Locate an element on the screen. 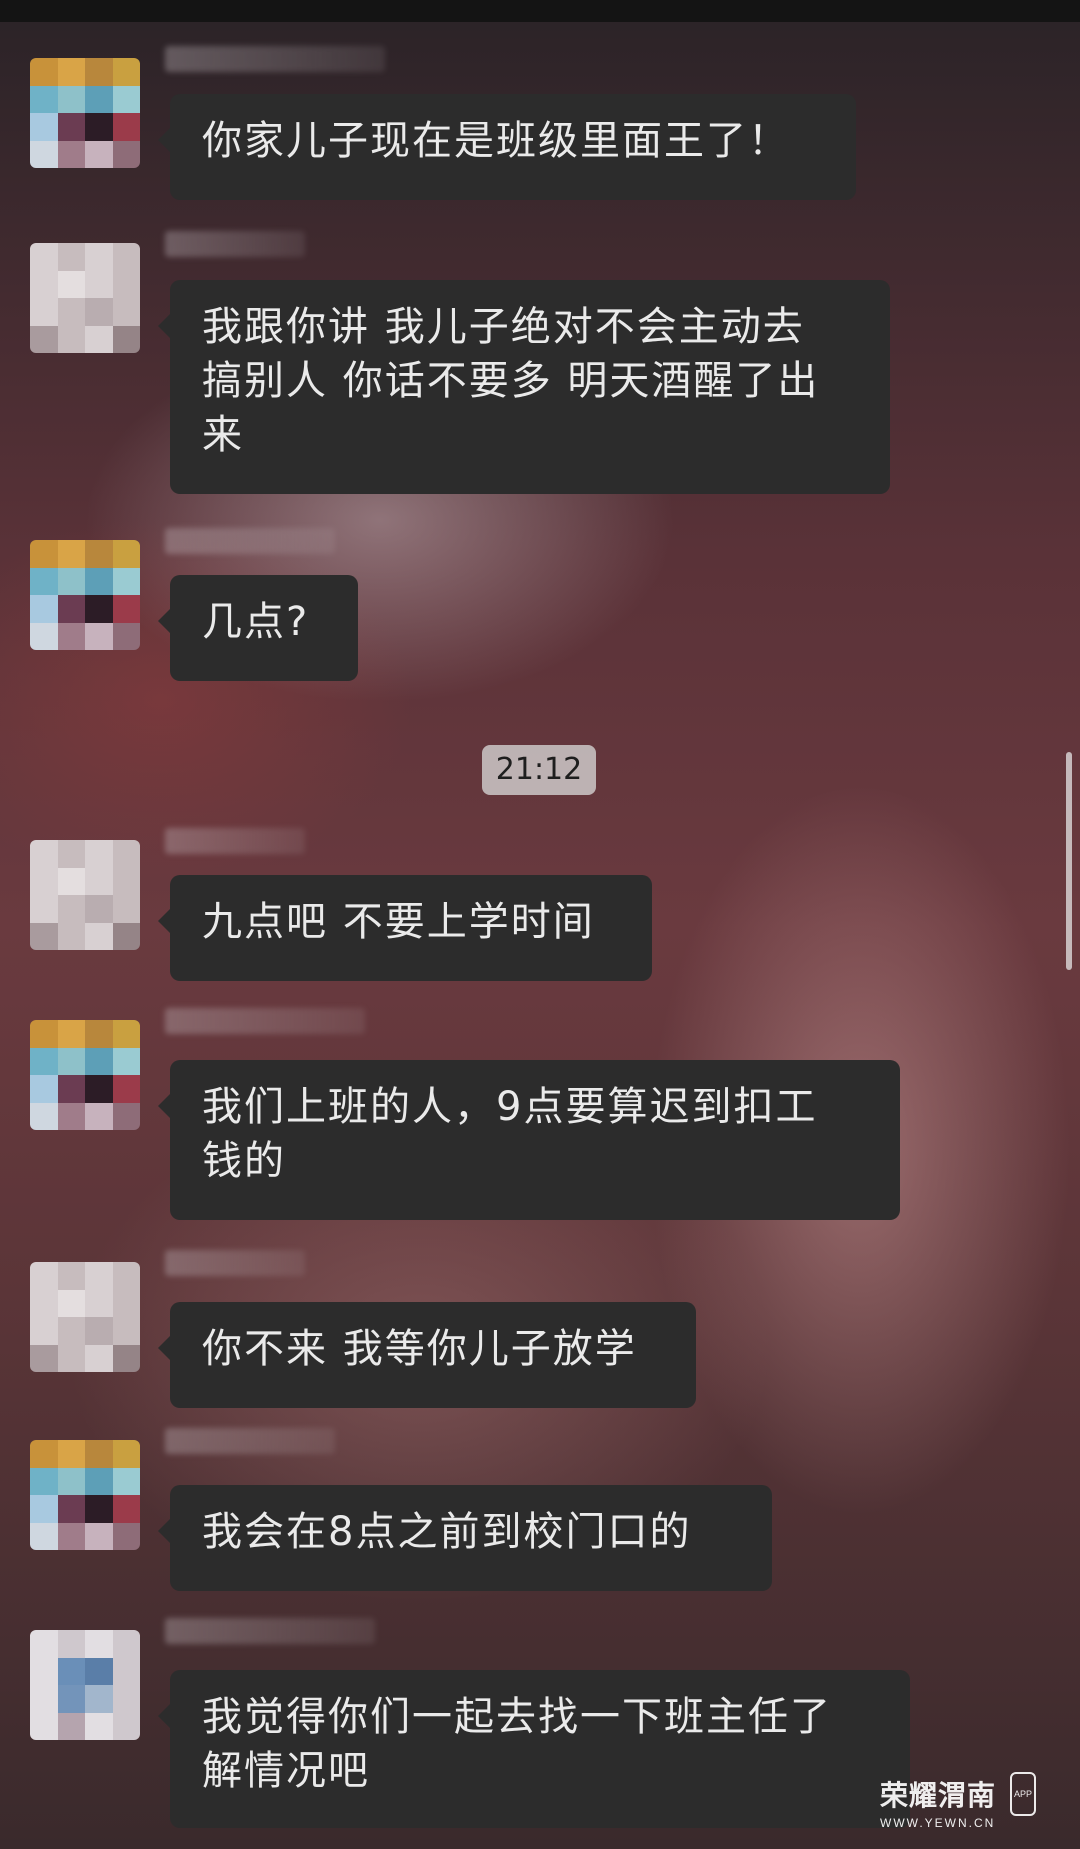 The width and height of the screenshot is (1080, 1849). message-bubble: 我们上班的人，9点要算迟到扣工 钱的 is located at coordinates (529, 1140).